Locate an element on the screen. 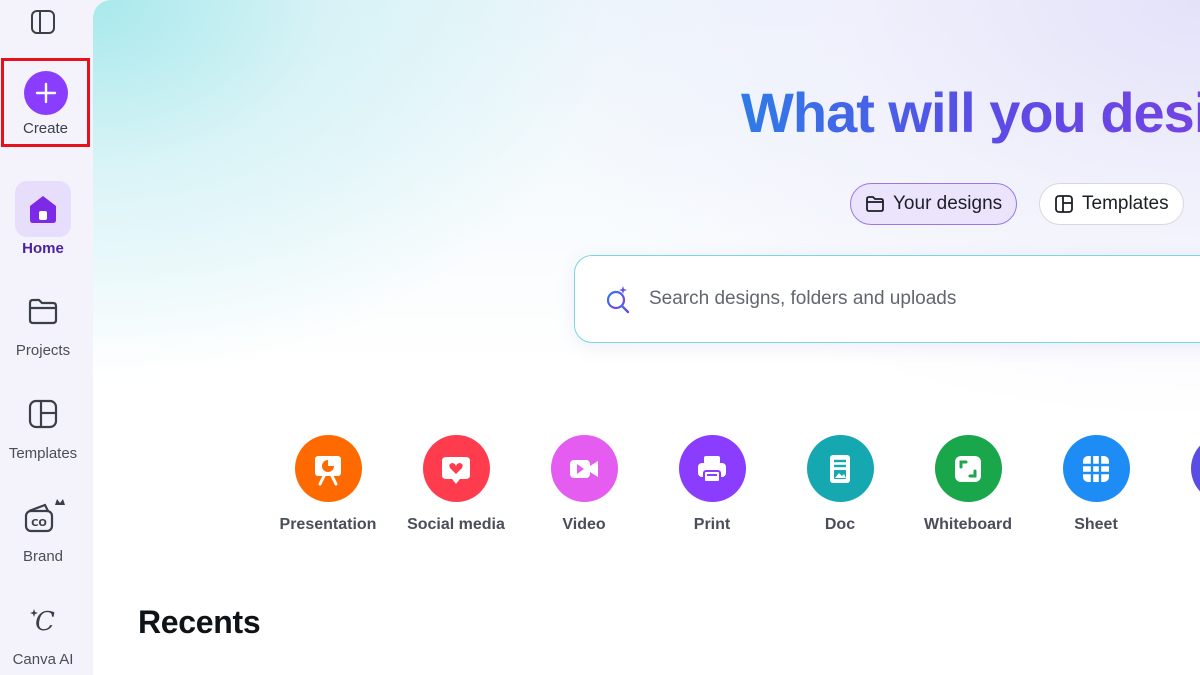 This screenshot has width=1200, height=675. tab-label: Templates is located at coordinates (1125, 203).